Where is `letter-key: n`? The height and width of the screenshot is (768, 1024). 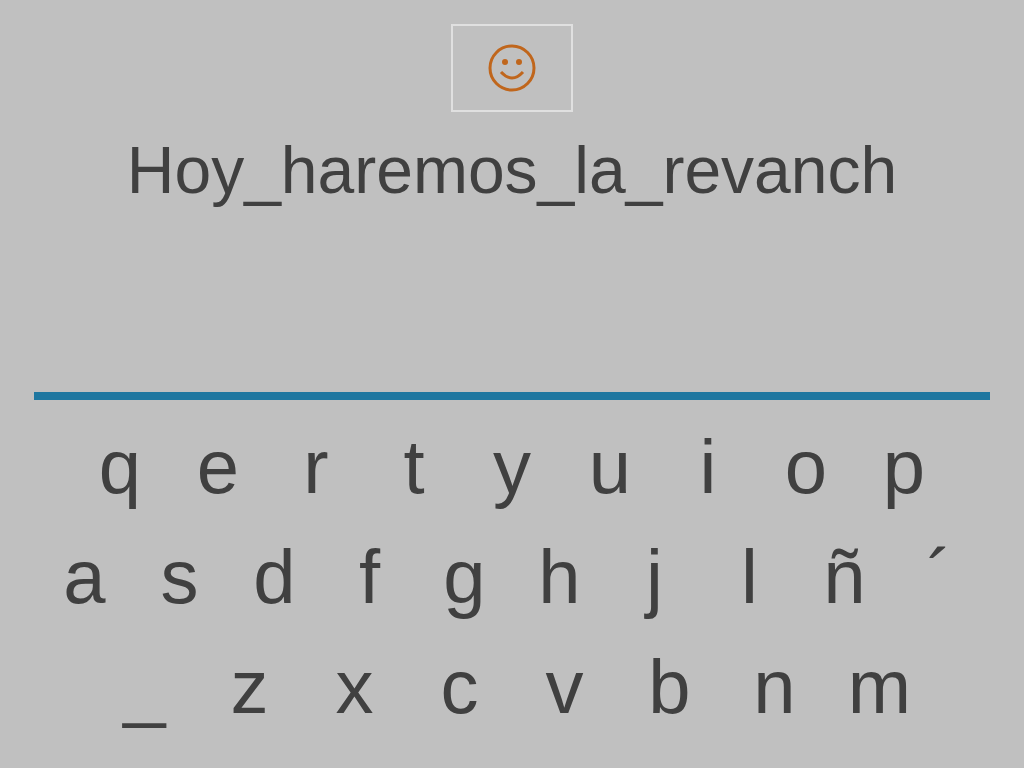 letter-key: n is located at coordinates (774, 687).